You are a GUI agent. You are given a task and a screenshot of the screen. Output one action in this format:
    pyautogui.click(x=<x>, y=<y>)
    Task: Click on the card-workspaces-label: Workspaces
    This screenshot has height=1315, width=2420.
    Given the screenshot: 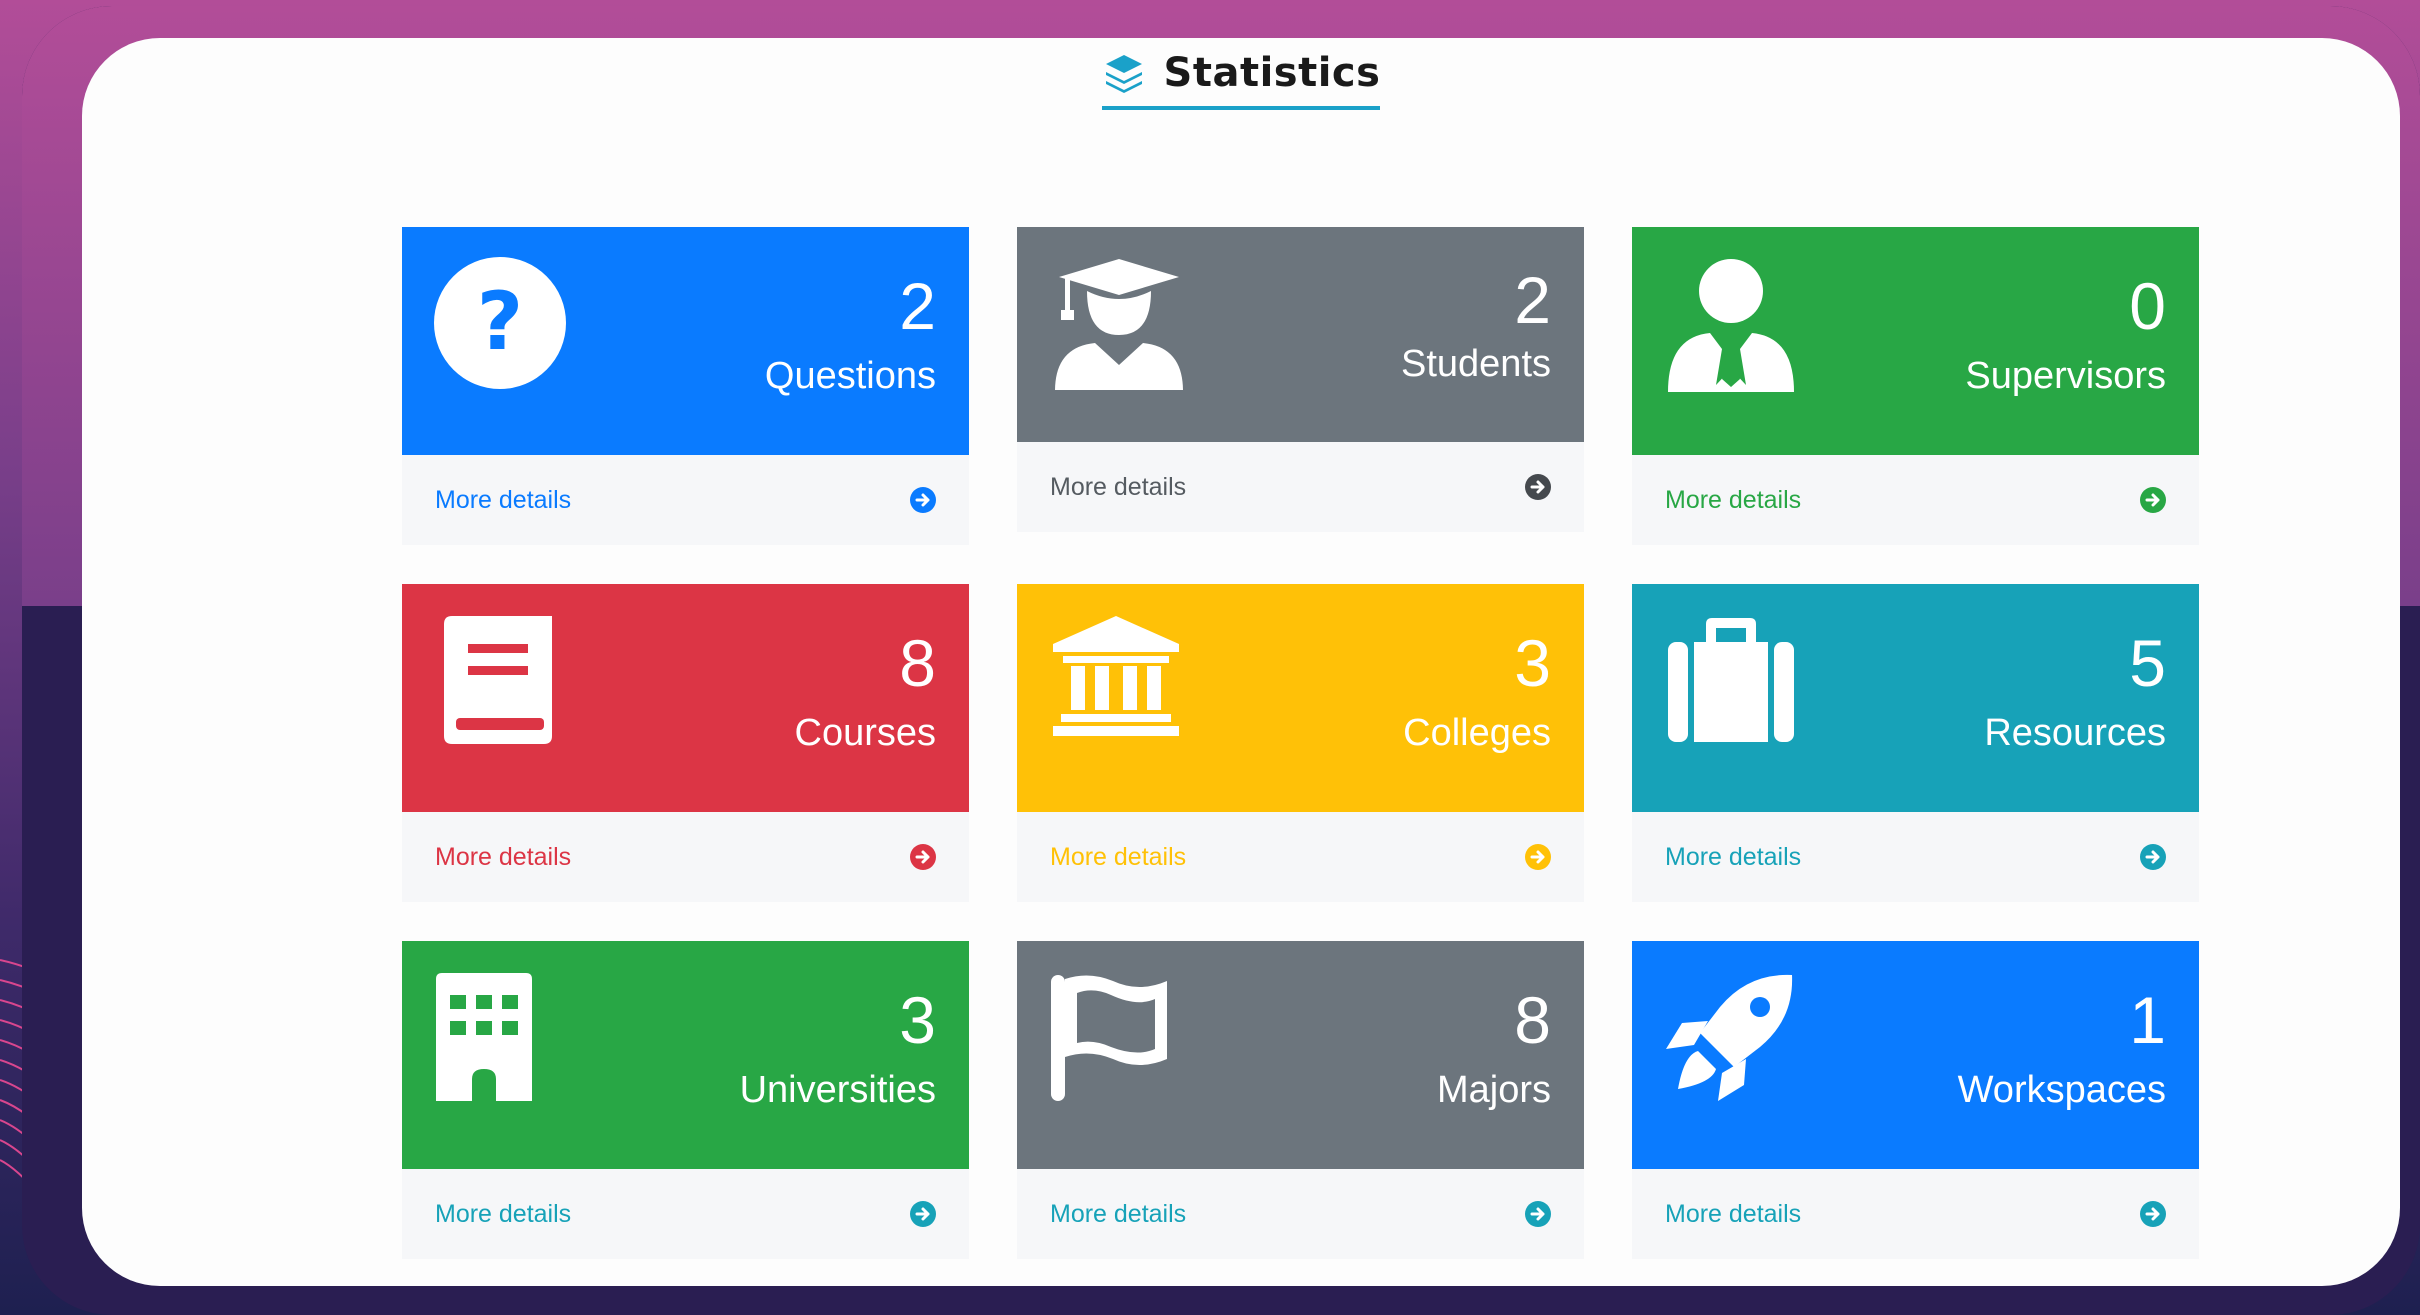 What is the action you would take?
    pyautogui.click(x=2061, y=1090)
    